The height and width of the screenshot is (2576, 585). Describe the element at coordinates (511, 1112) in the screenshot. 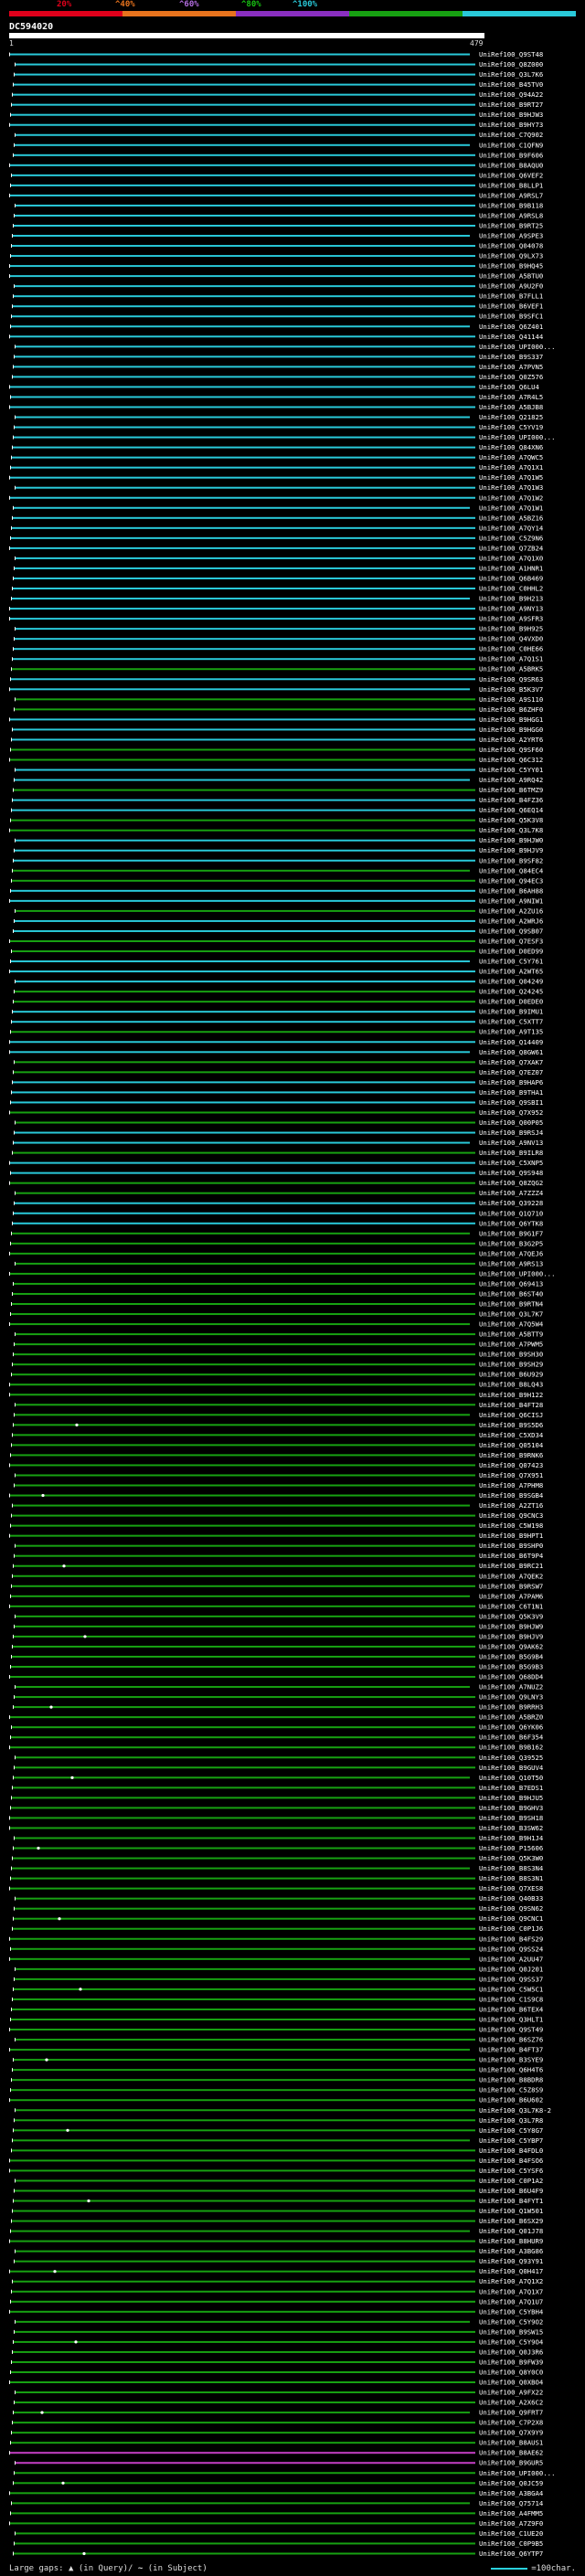

I see `hit-label: UniRef100_Q7X952` at that location.